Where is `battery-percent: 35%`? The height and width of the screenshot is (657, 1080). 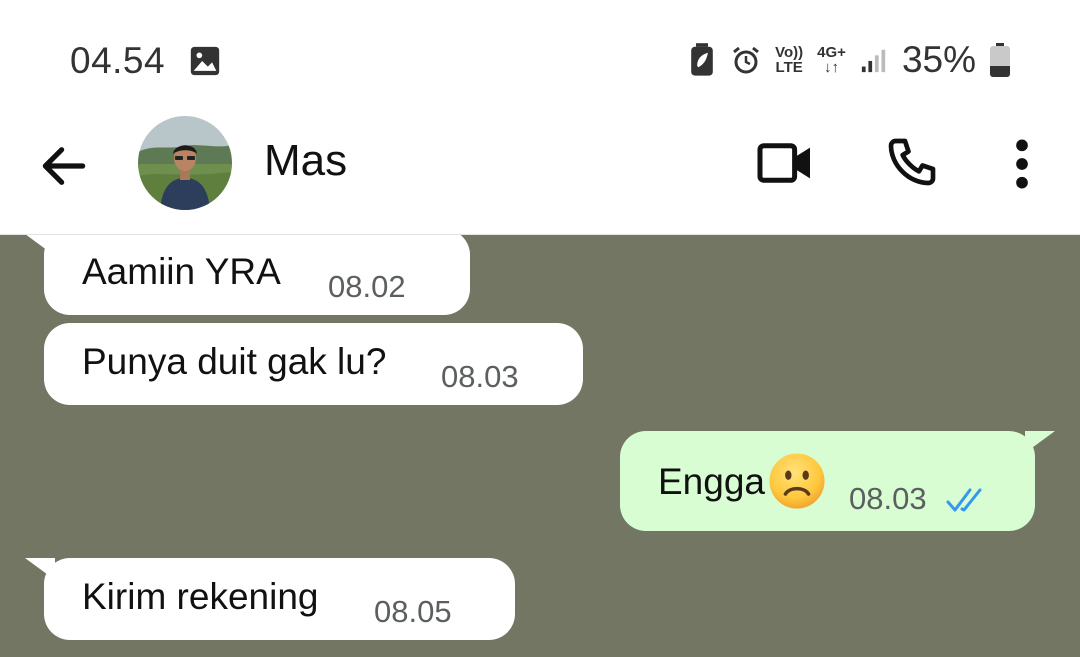 battery-percent: 35% is located at coordinates (938, 59).